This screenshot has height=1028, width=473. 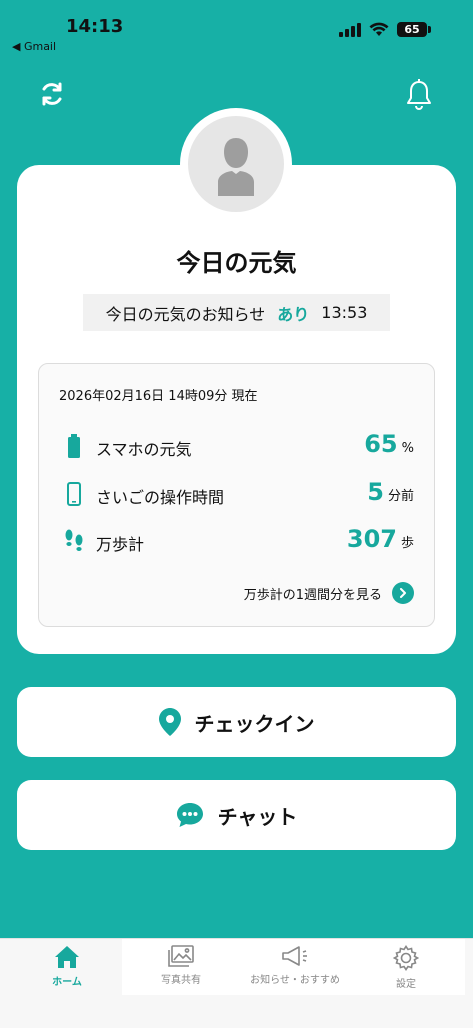 What do you see at coordinates (379, 29) in the screenshot?
I see `wifi-icon` at bounding box center [379, 29].